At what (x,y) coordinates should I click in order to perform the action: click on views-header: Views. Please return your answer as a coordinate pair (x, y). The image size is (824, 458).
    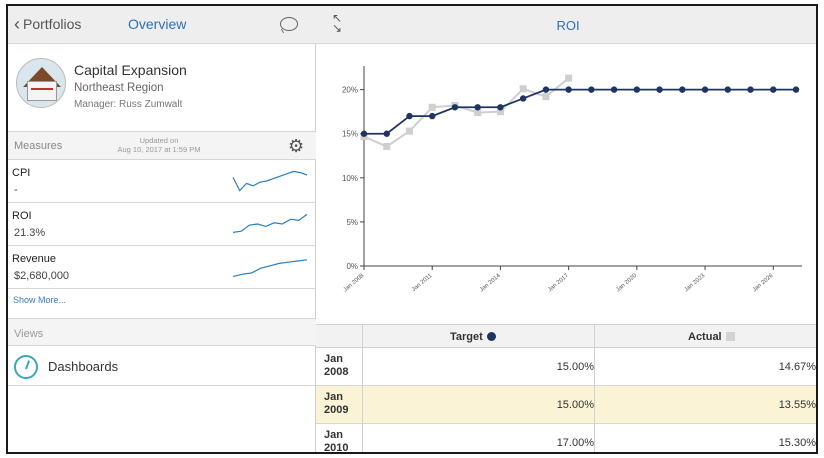
    Looking at the image, I should click on (162, 332).